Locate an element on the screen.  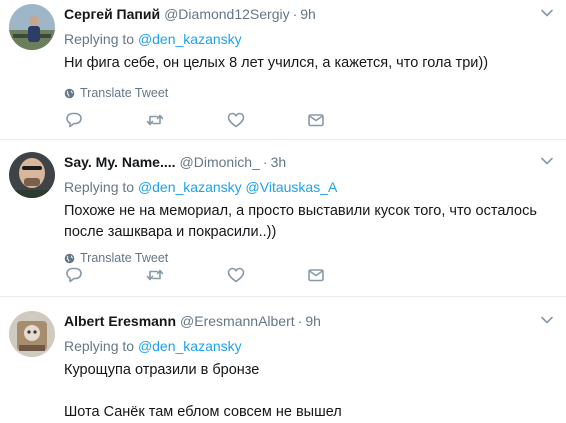
translate-label: Translate Tweet is located at coordinates (124, 93).